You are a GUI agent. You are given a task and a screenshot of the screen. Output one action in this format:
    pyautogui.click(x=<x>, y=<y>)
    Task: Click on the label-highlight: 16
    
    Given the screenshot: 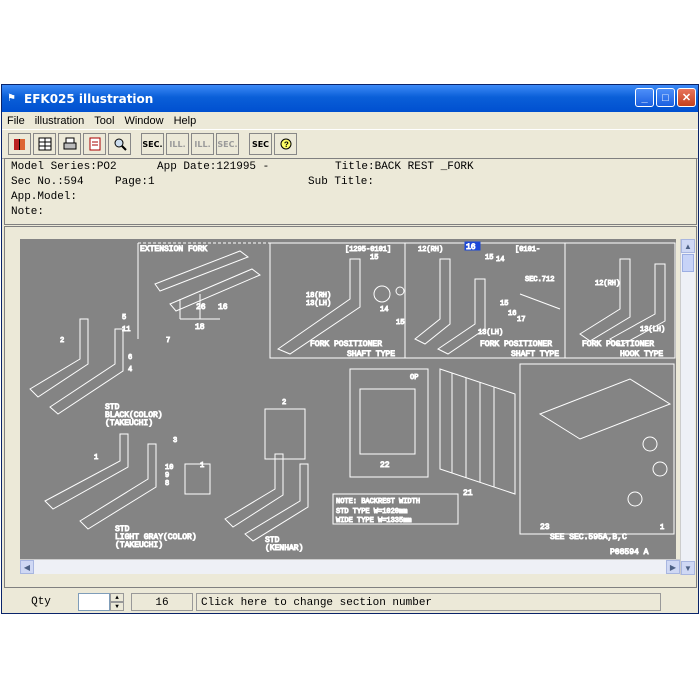 What is the action you would take?
    pyautogui.click(x=471, y=247)
    